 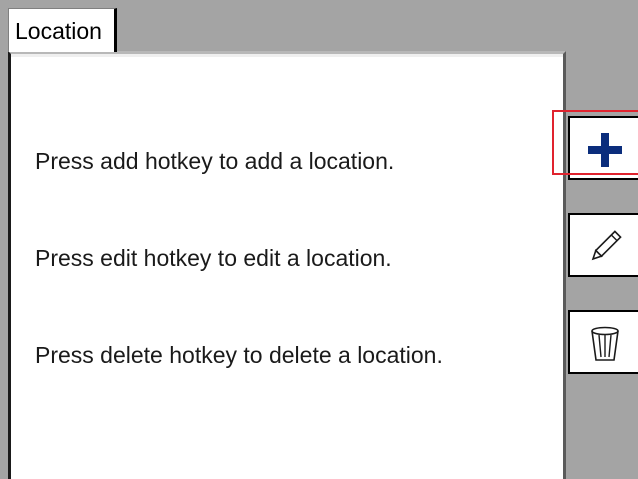 I want to click on edit-instruction: Press edit hotkey to edit a location., so click(x=213, y=258).